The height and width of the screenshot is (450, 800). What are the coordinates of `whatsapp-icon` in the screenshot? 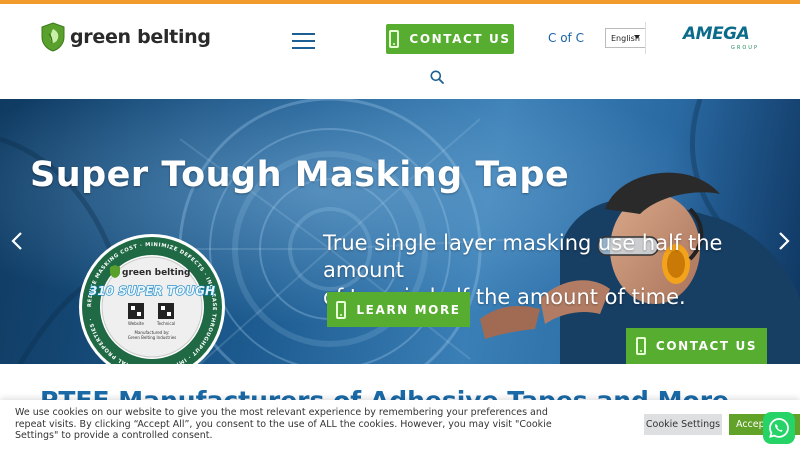 It's located at (779, 428).